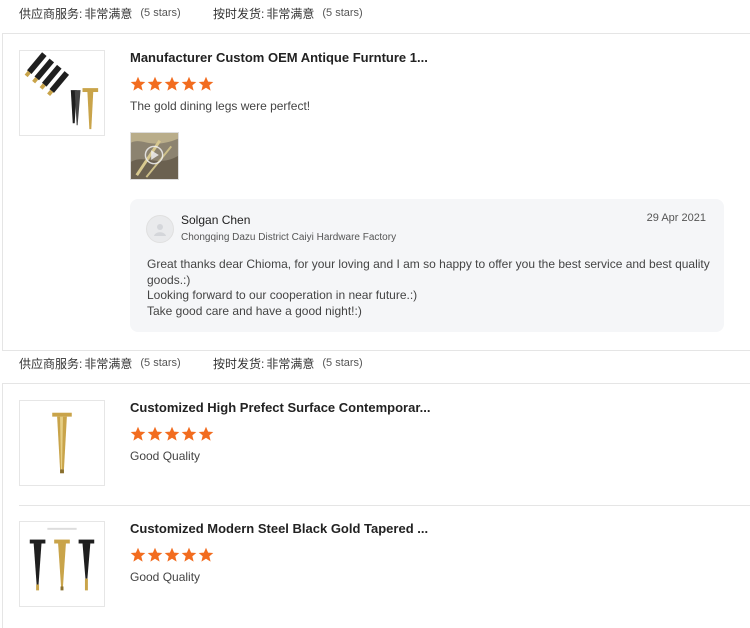 This screenshot has height=628, width=750. Describe the element at coordinates (216, 220) in the screenshot. I see `reply-author-name: Solgan Chen` at that location.